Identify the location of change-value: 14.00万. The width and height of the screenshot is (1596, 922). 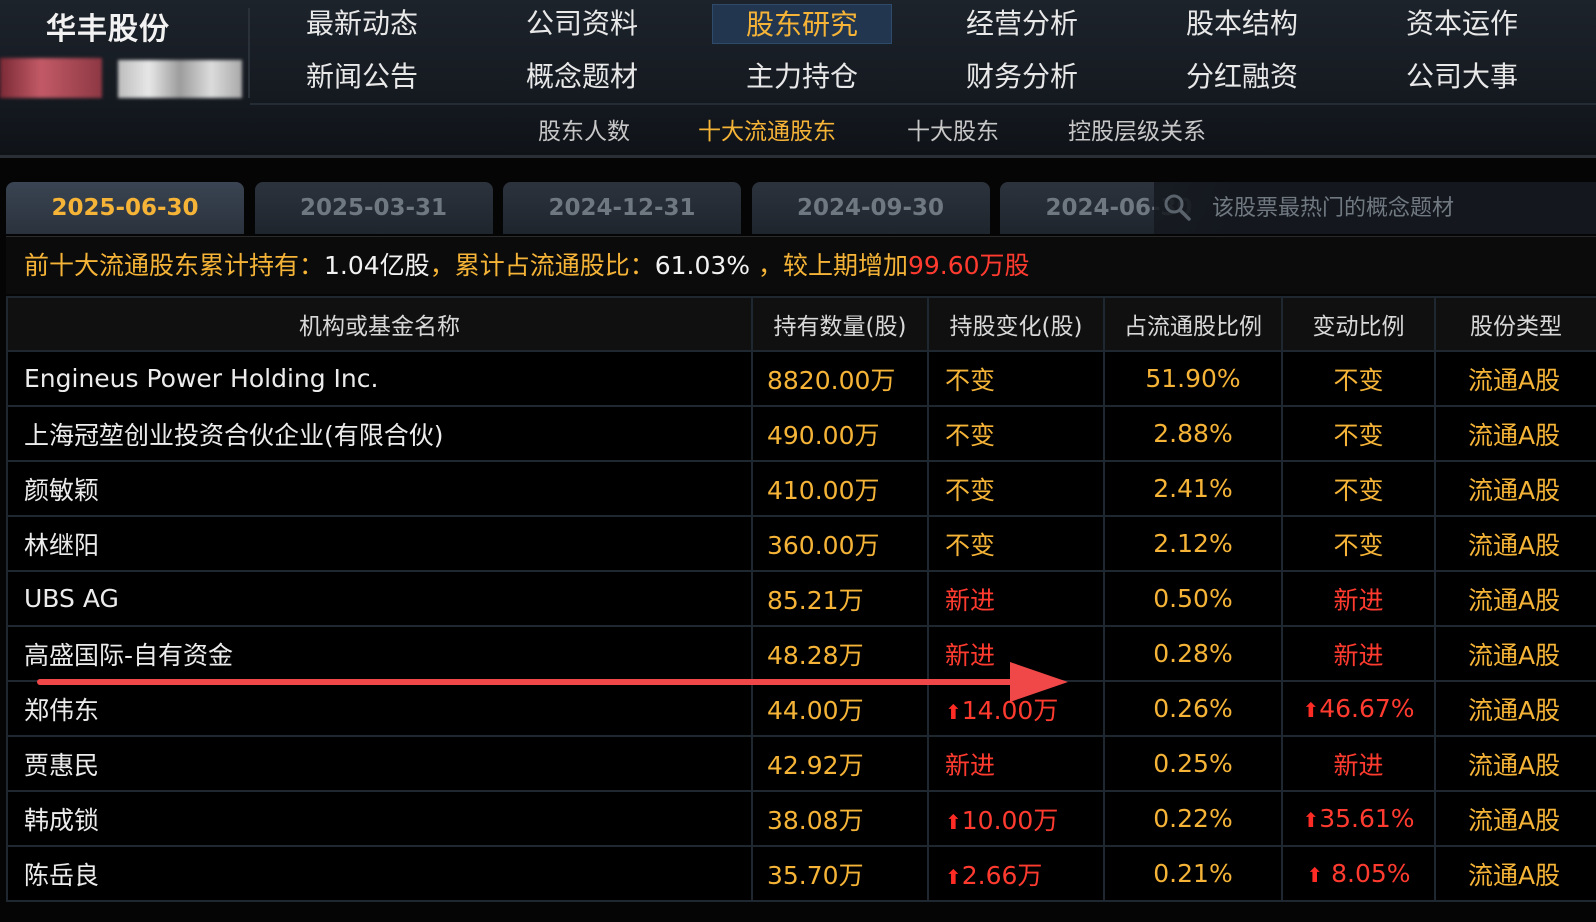
(1010, 710).